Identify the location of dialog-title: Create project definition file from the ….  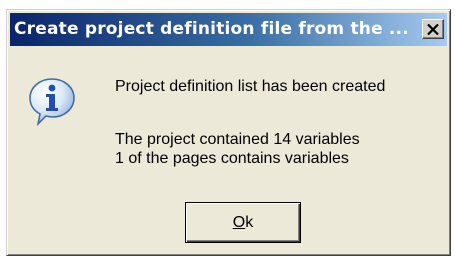
(211, 29).